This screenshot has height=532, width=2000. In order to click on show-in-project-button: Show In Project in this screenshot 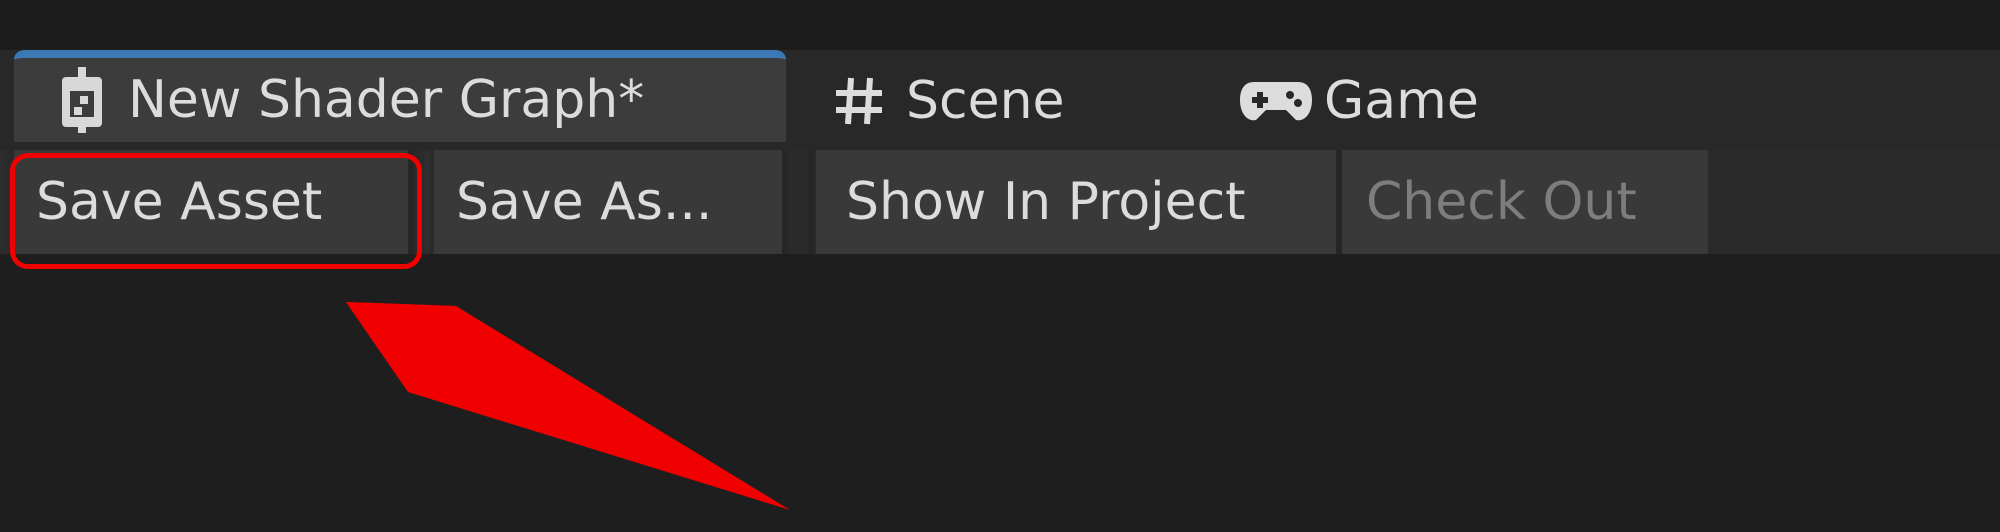, I will do `click(1076, 202)`.